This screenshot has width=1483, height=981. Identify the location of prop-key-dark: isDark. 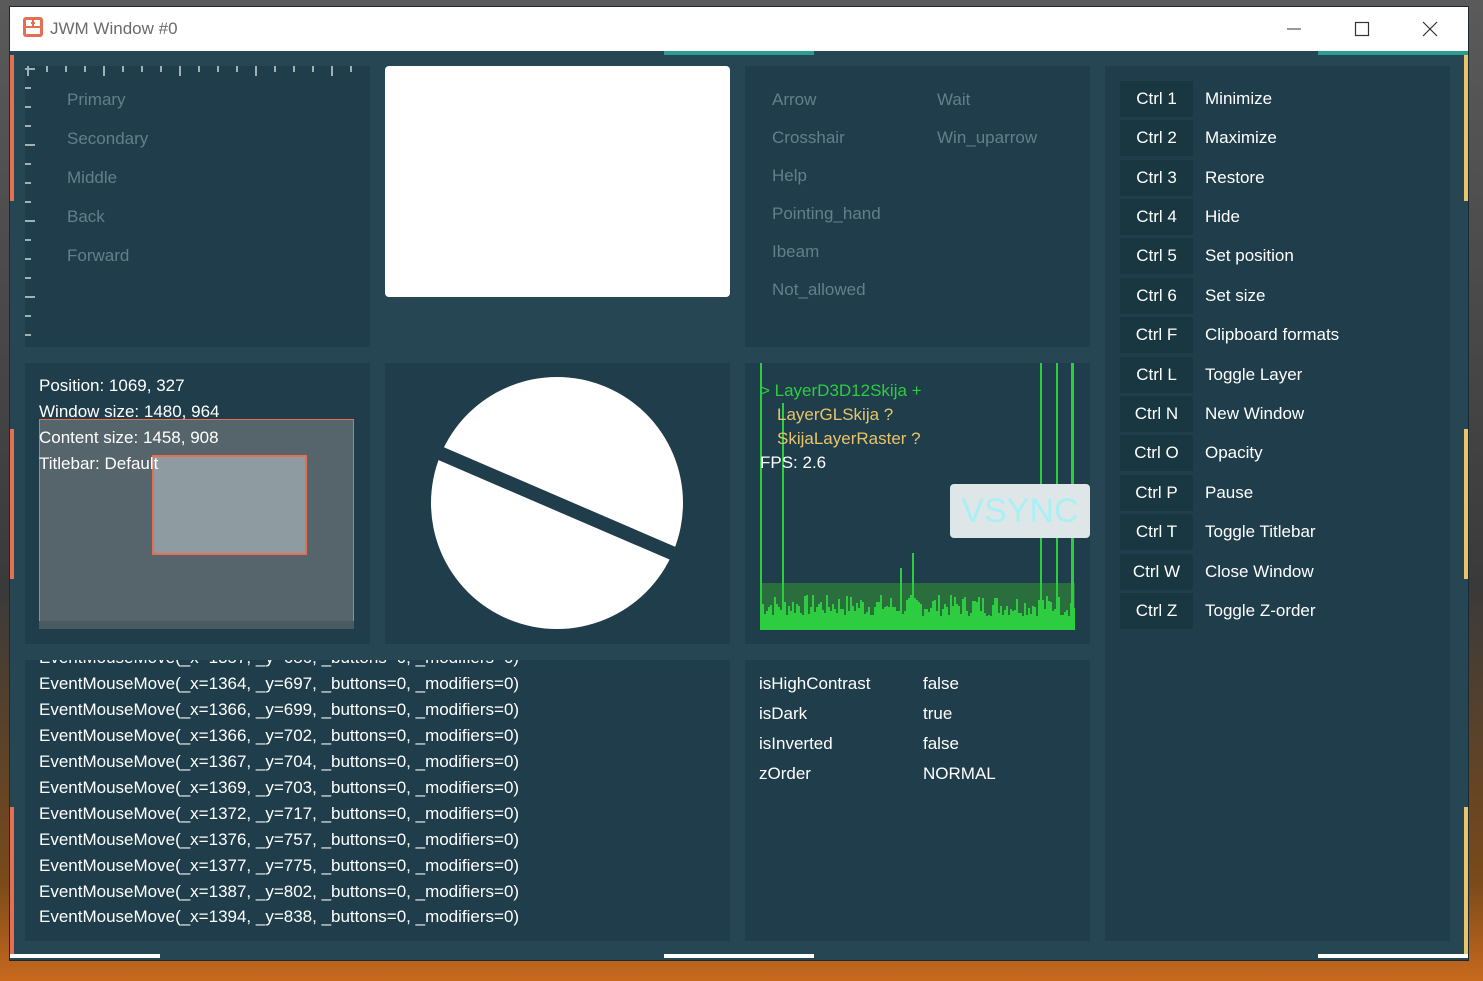
(783, 713).